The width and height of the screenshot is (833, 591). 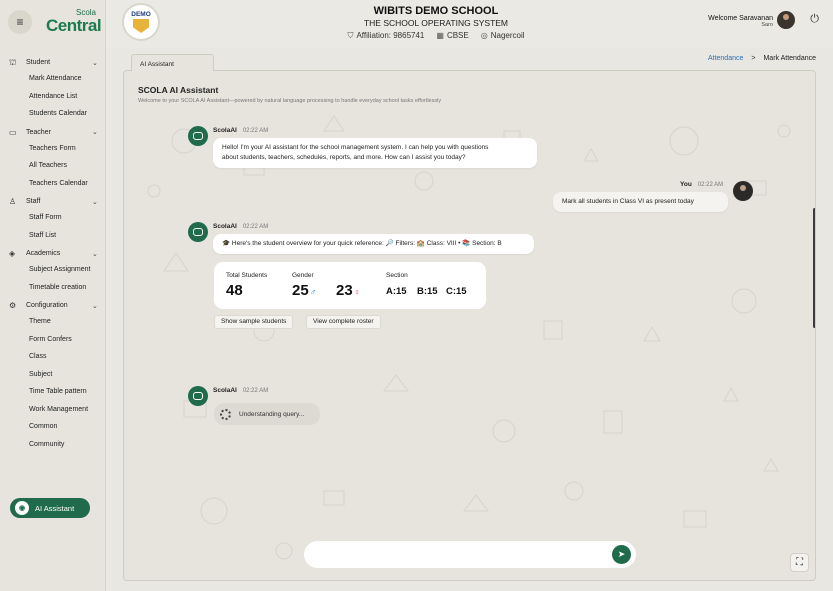 I want to click on nav-group-staff: ♙ Staff ⌄, so click(x=53, y=201).